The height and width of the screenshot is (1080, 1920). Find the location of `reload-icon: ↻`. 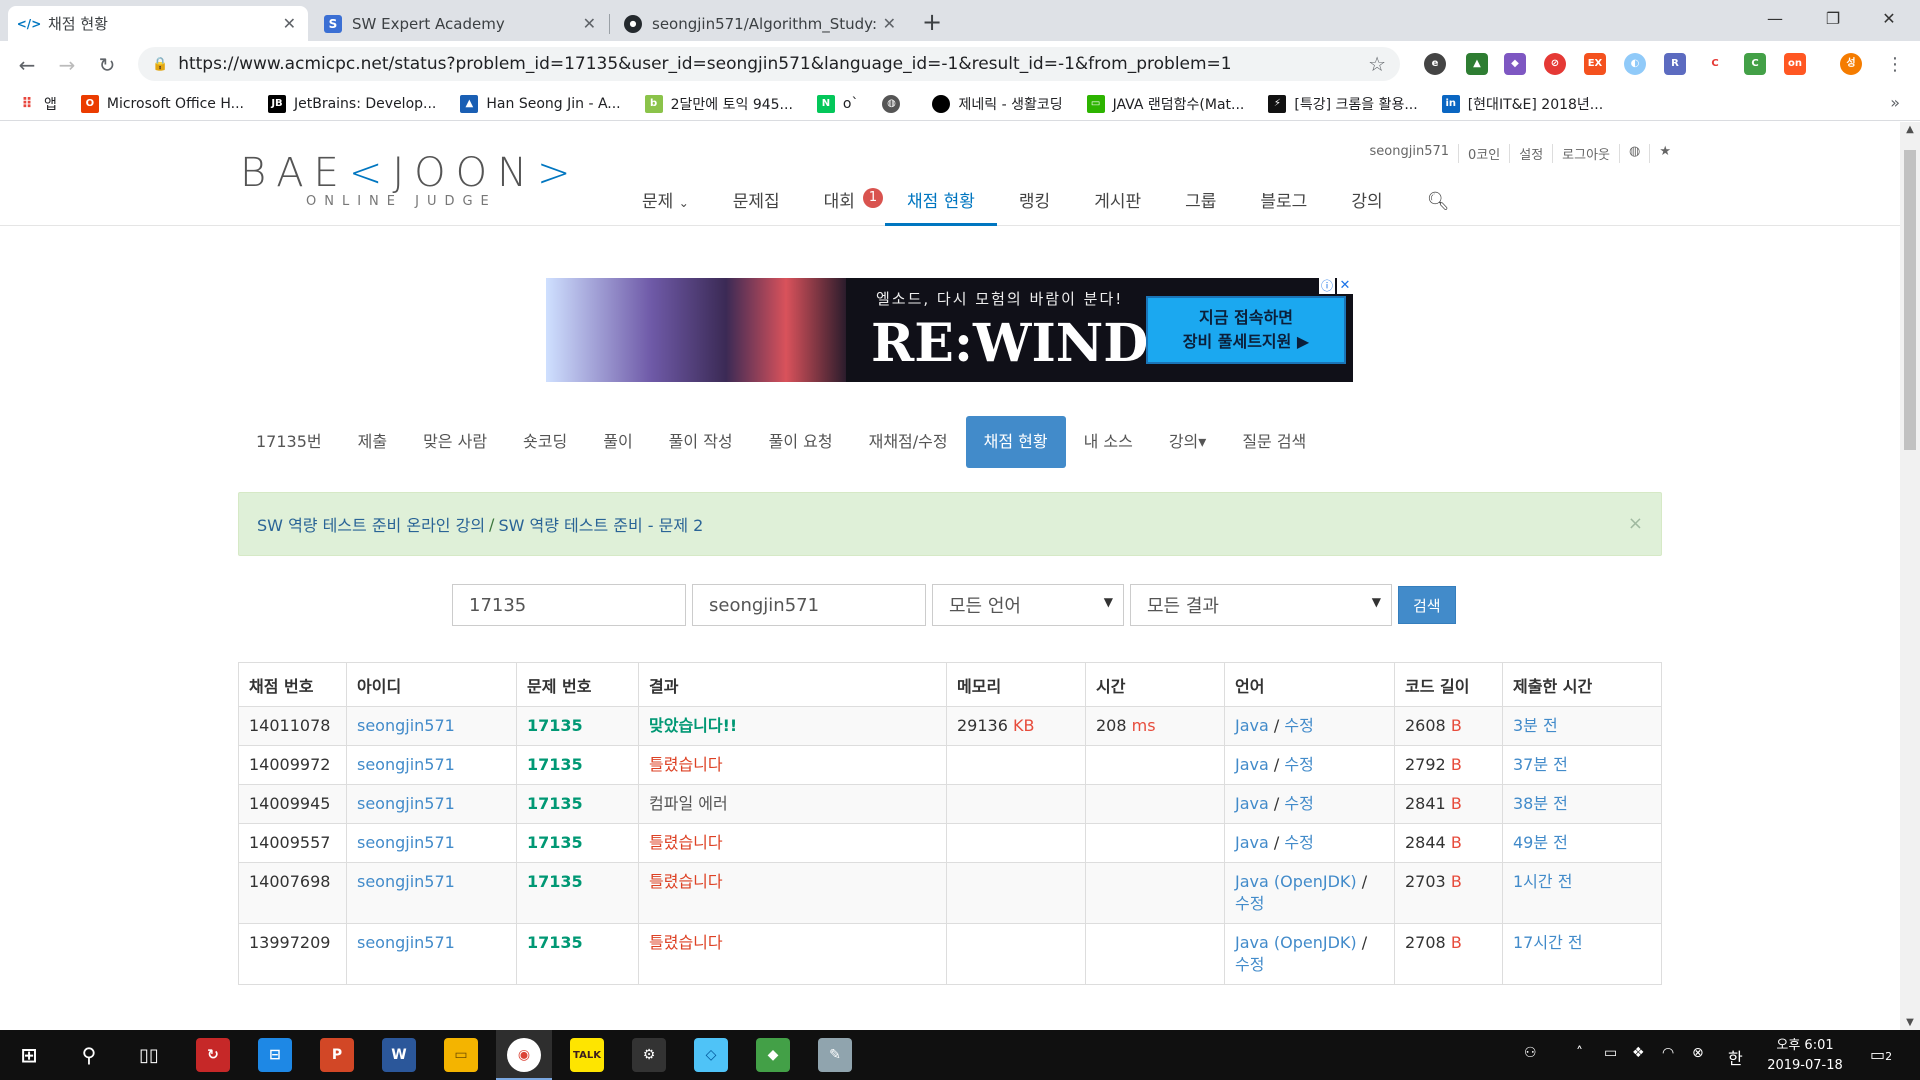

reload-icon: ↻ is located at coordinates (107, 65).